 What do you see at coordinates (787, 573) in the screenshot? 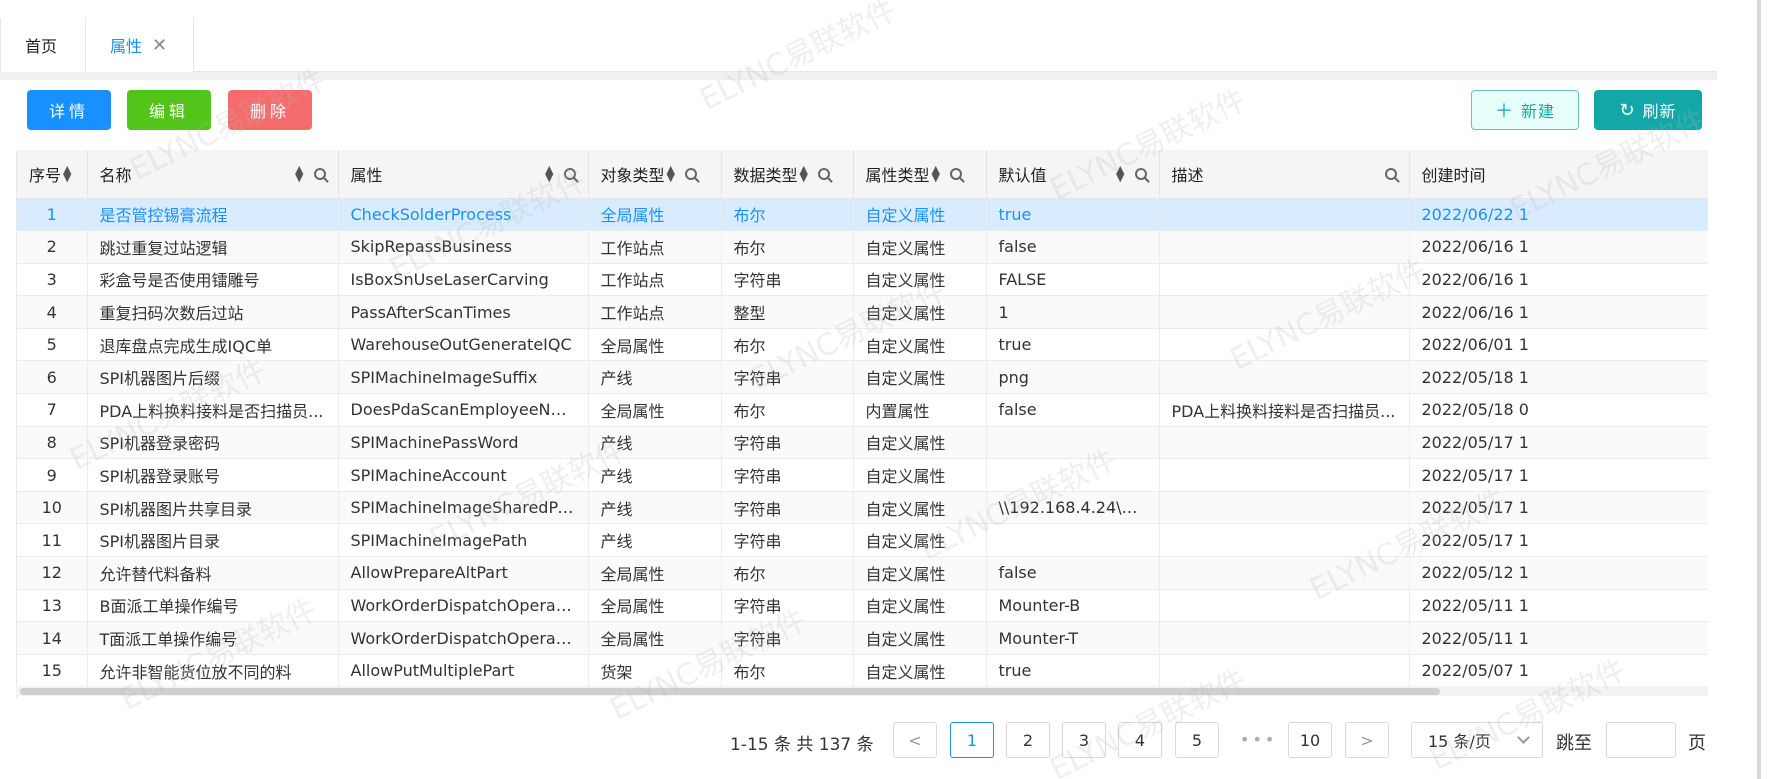
I see `table-cell: 布尔` at bounding box center [787, 573].